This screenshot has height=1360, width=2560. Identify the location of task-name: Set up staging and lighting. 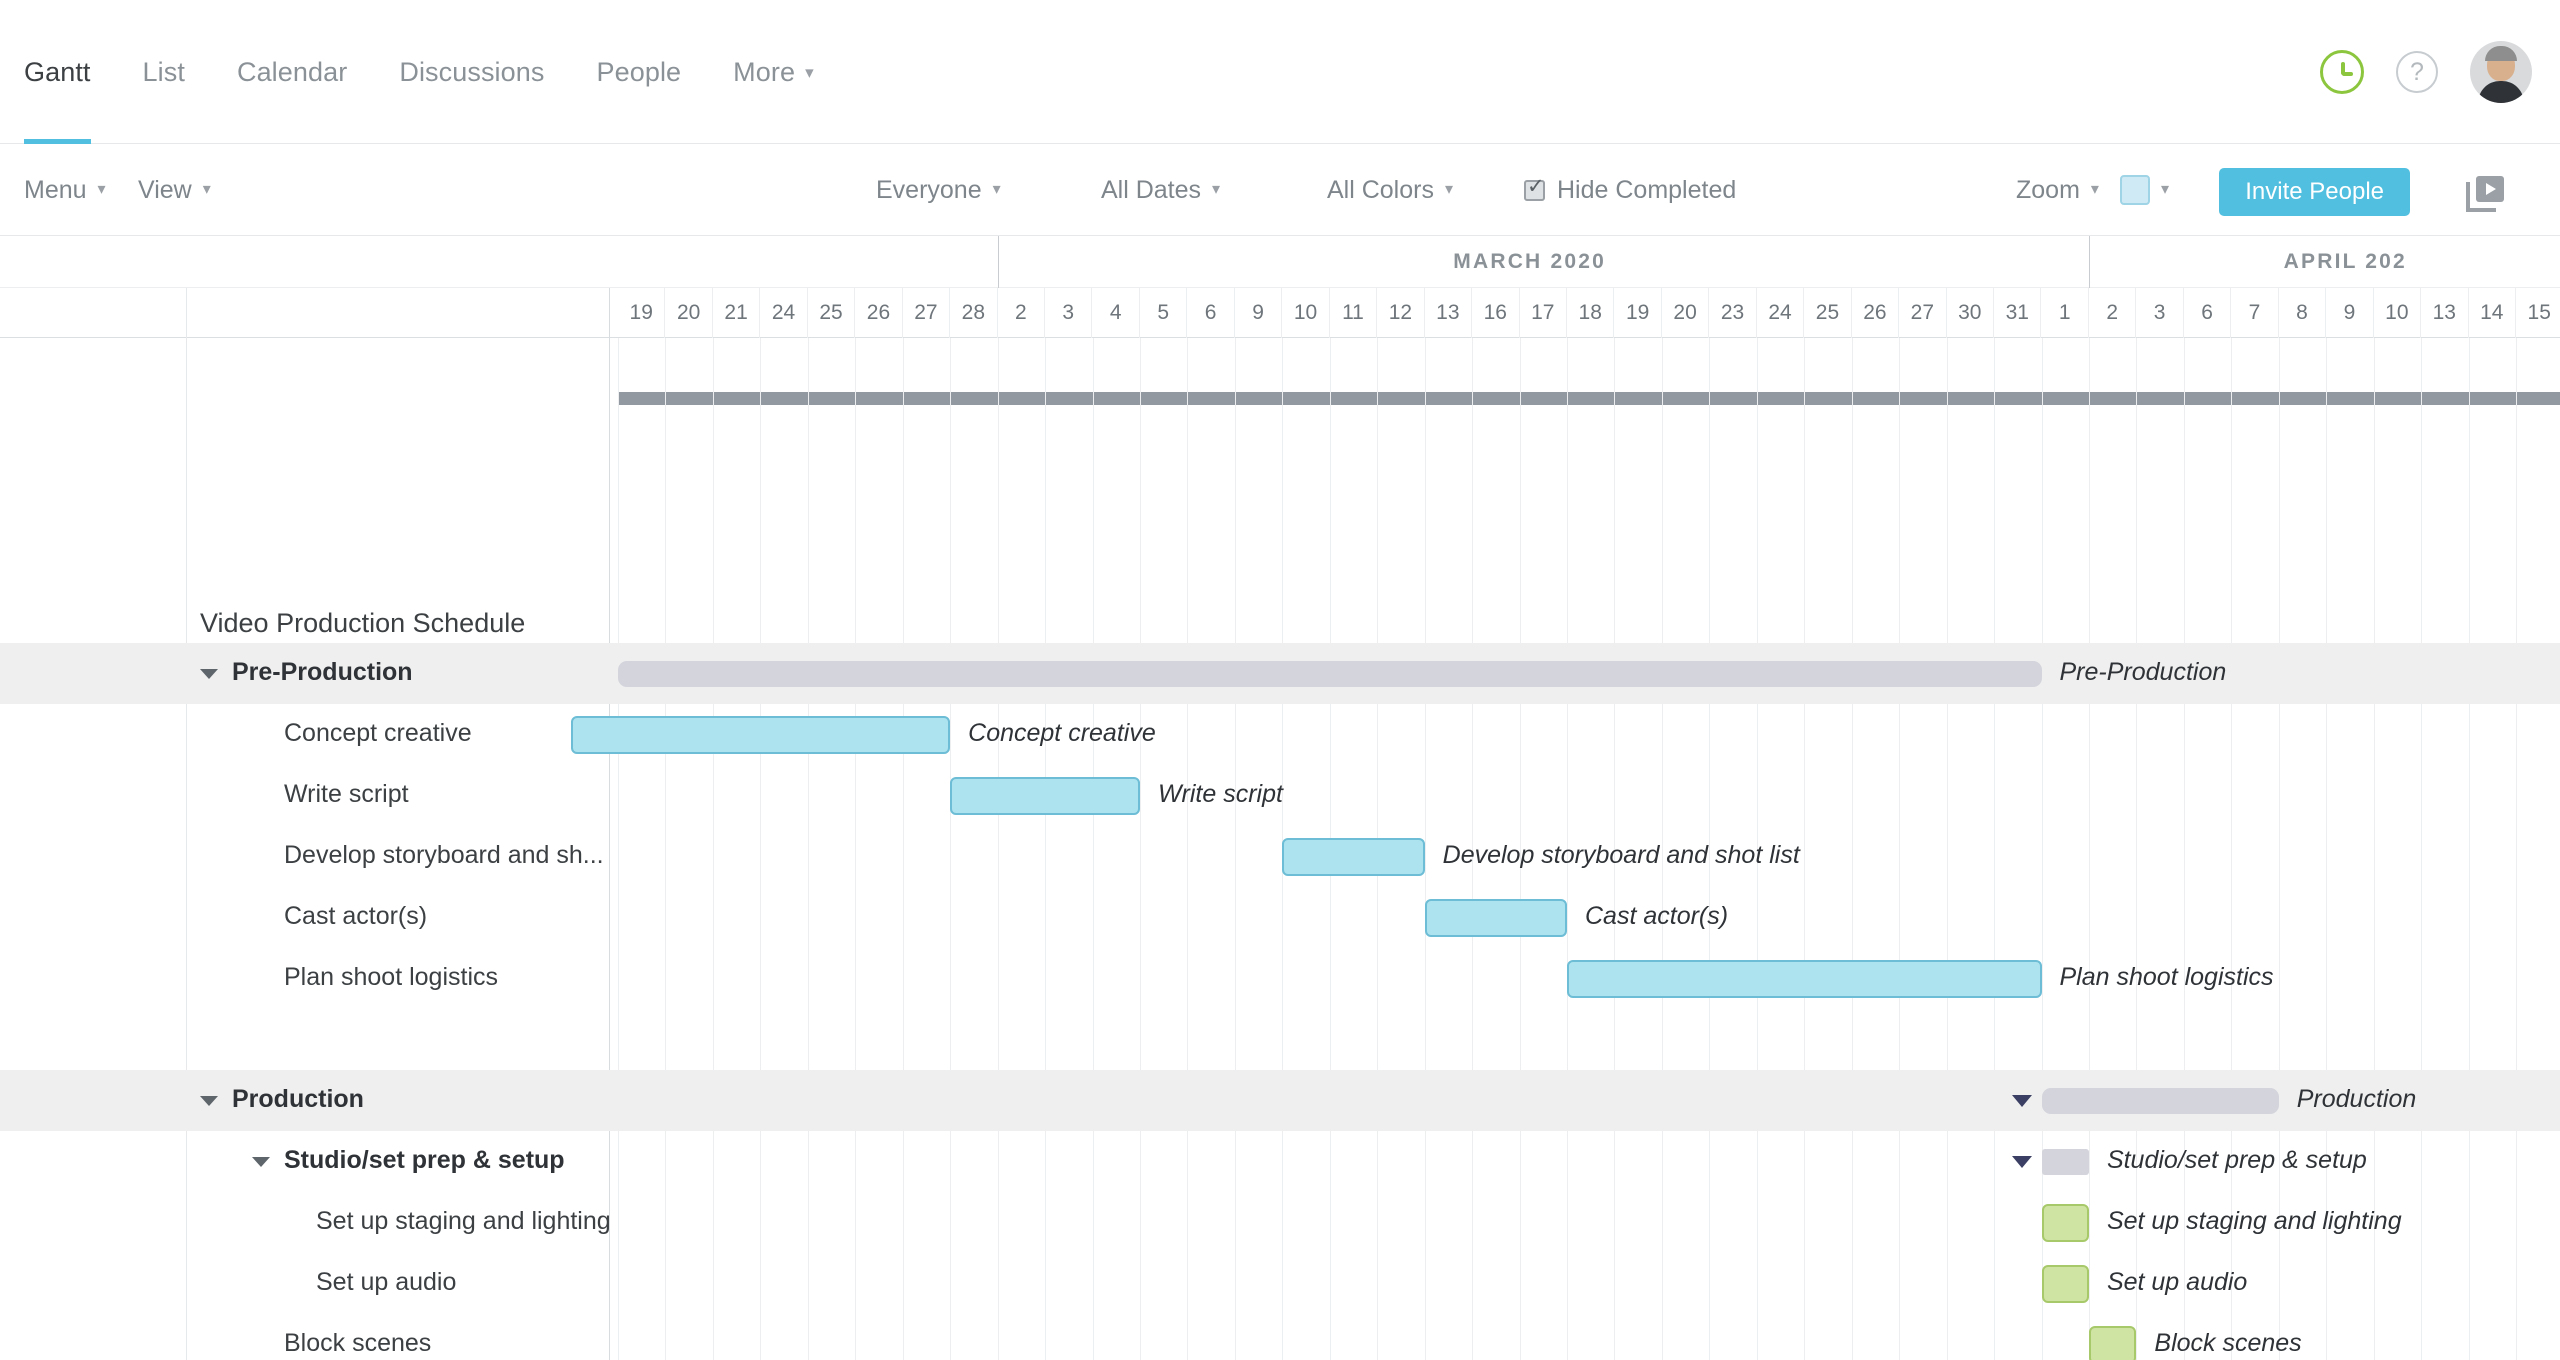
(463, 1221).